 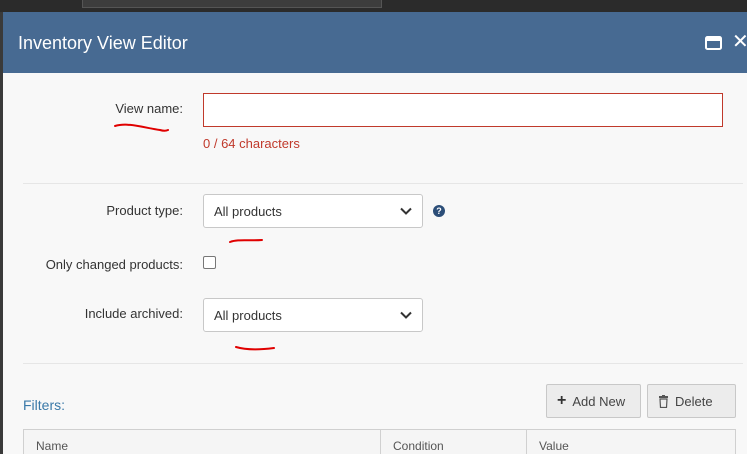 What do you see at coordinates (599, 401) in the screenshot?
I see `add-new-label: Add New` at bounding box center [599, 401].